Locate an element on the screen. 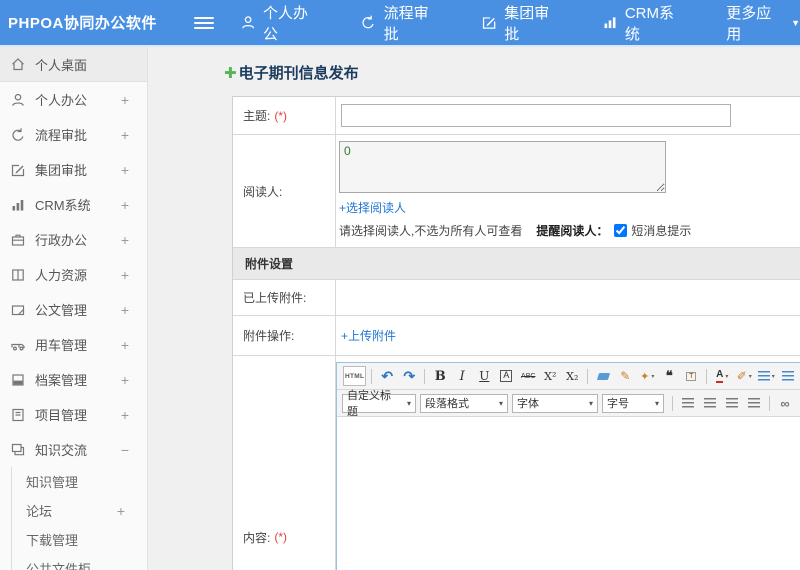 This screenshot has width=800, height=570. sidebar-item-label: 流程审批 is located at coordinates (61, 135).